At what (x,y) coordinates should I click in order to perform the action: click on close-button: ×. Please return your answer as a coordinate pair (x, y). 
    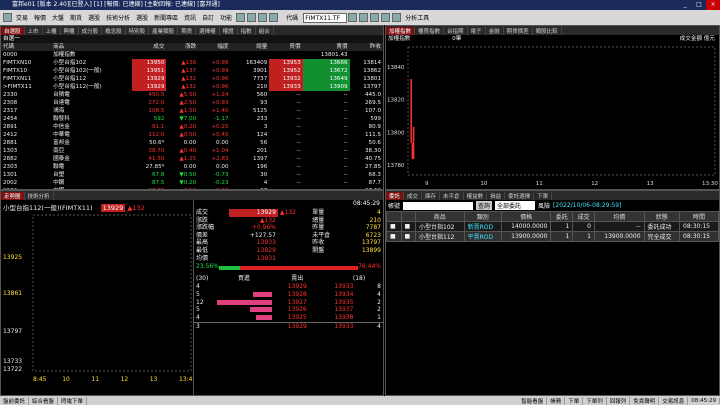
    Looking at the image, I should click on (713, 5).